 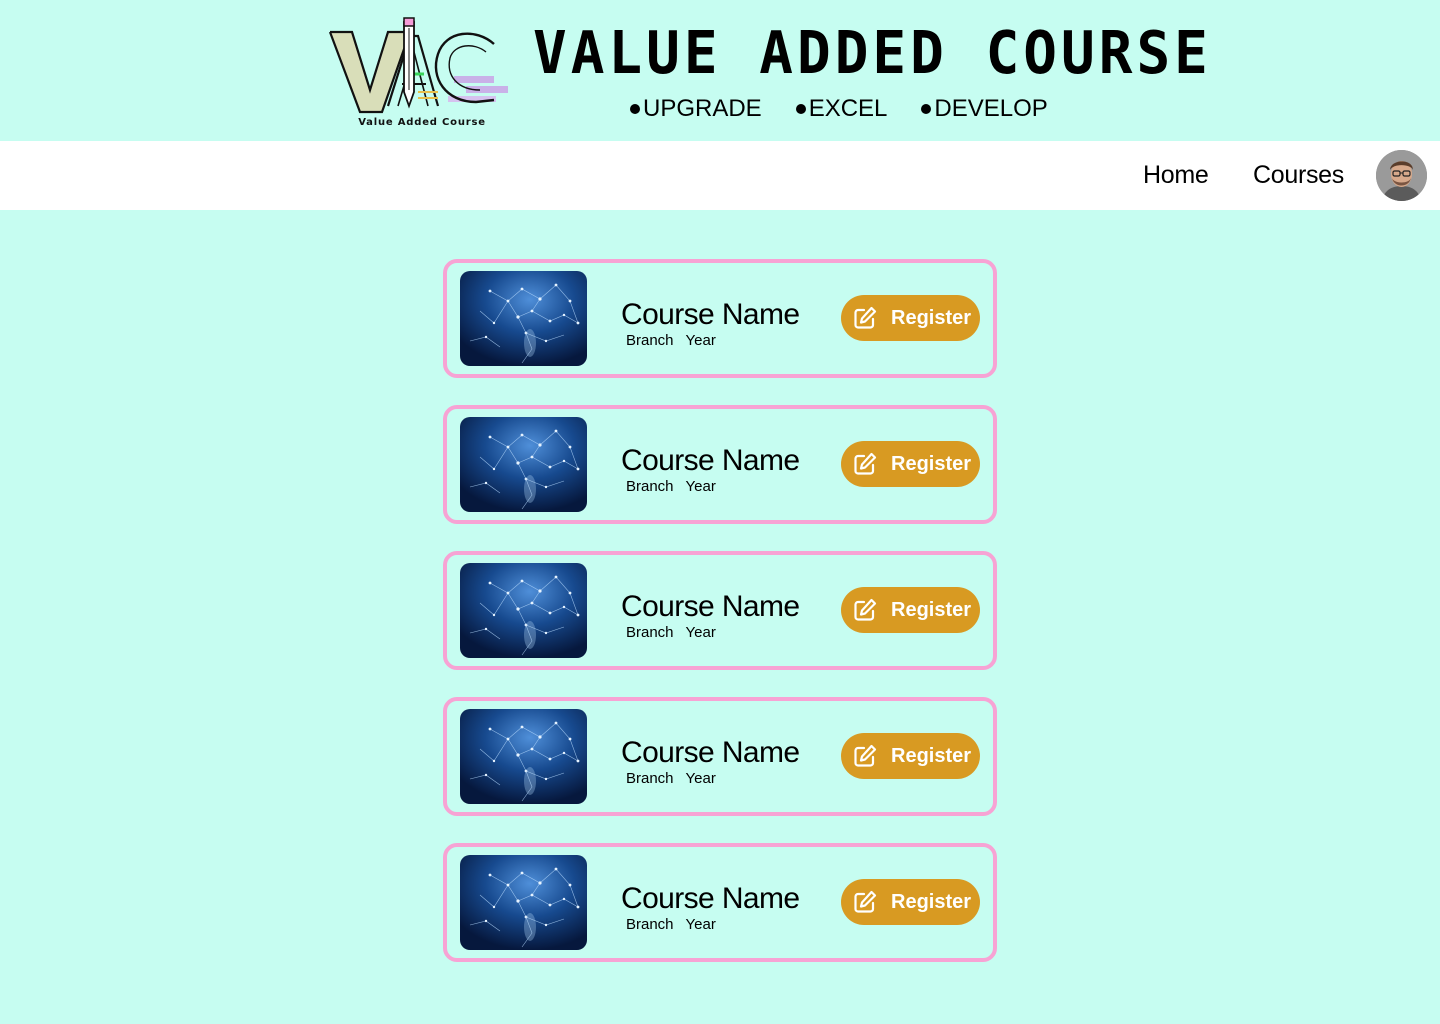 What do you see at coordinates (991, 108) in the screenshot?
I see `tagline-text: DEVELOP` at bounding box center [991, 108].